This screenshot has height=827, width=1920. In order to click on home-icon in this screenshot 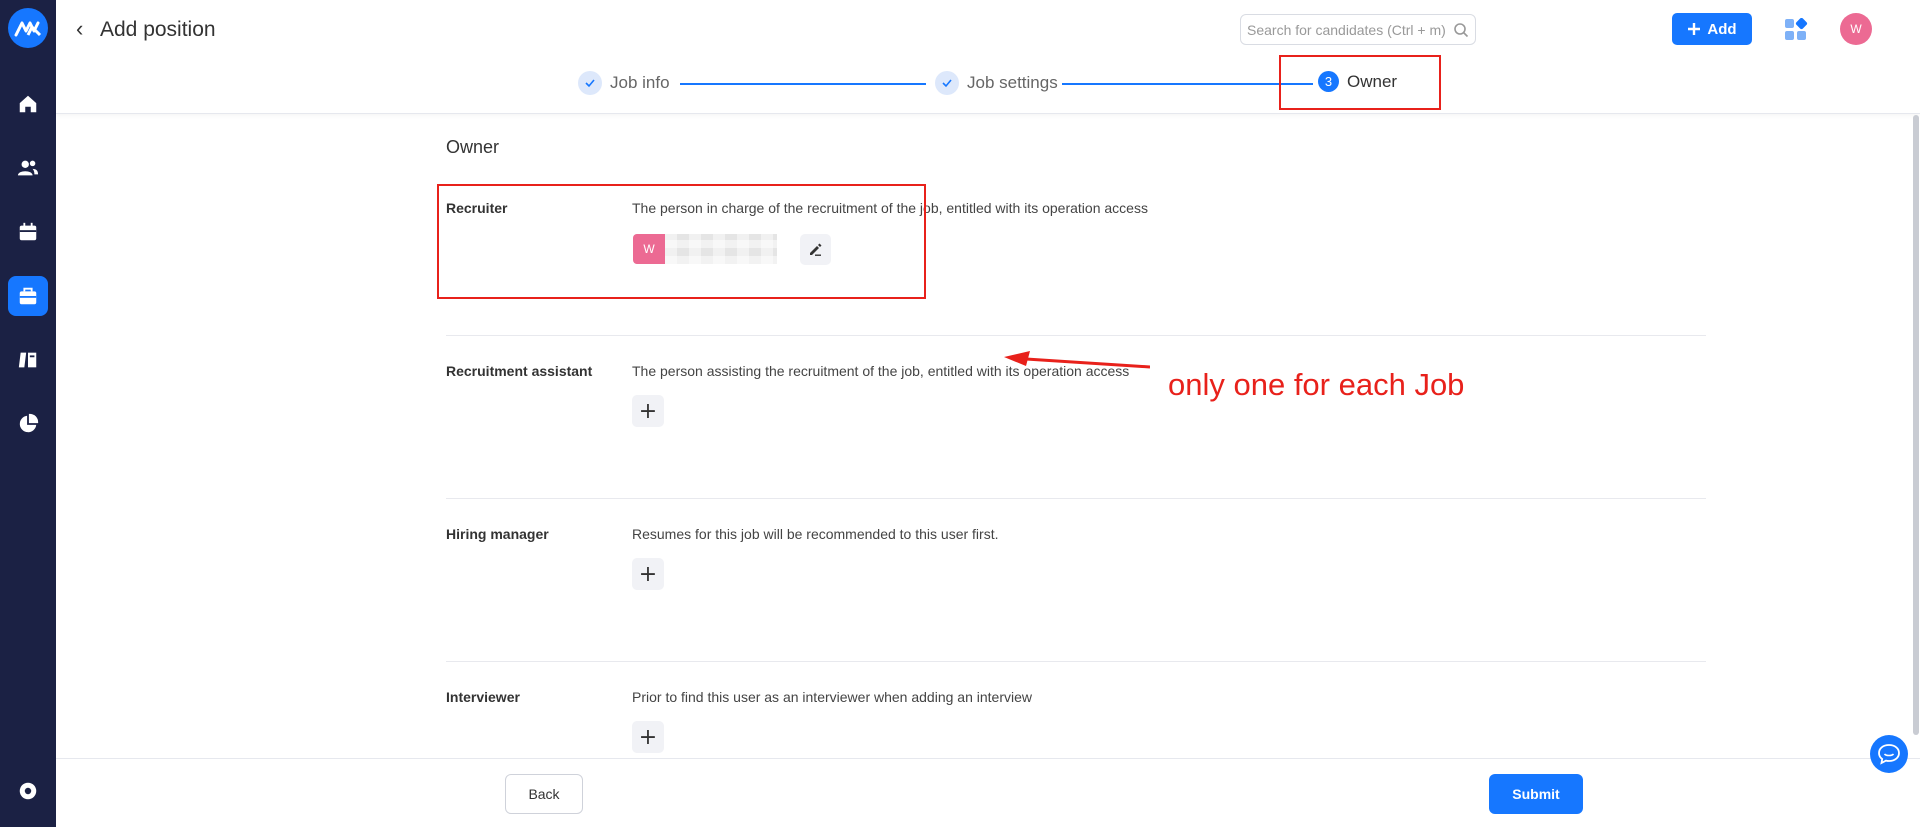, I will do `click(28, 104)`.